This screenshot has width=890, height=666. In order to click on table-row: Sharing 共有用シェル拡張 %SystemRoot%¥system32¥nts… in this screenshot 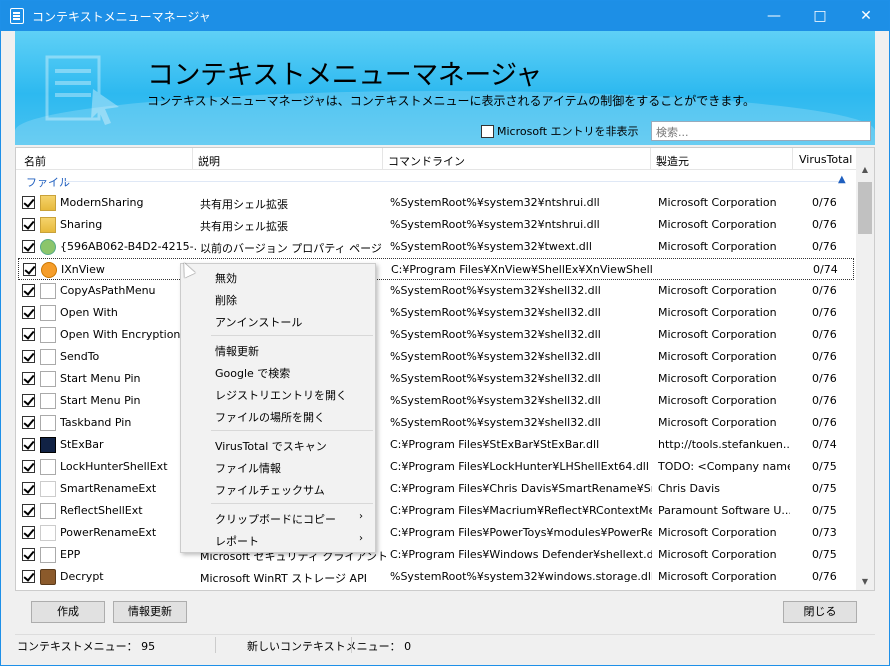, I will do `click(436, 225)`.